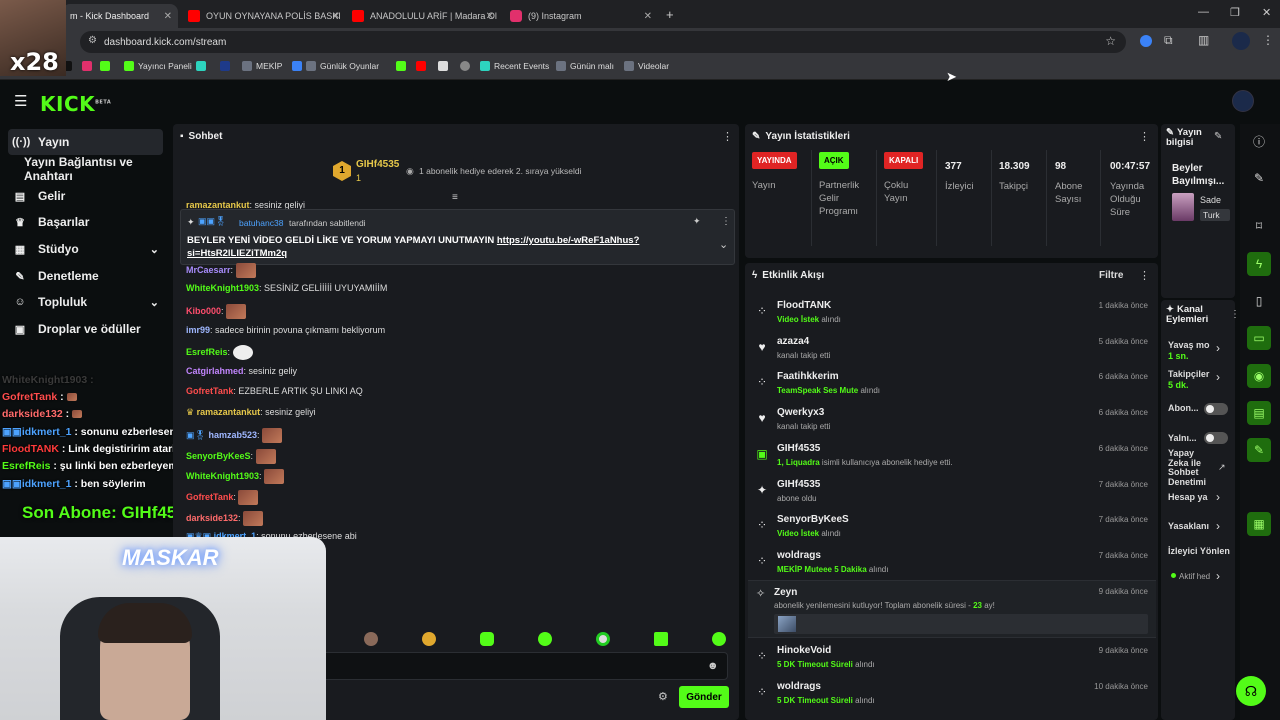 The height and width of the screenshot is (720, 1280). What do you see at coordinates (1203, 40) in the screenshot?
I see `side-panel-icon: ▥` at bounding box center [1203, 40].